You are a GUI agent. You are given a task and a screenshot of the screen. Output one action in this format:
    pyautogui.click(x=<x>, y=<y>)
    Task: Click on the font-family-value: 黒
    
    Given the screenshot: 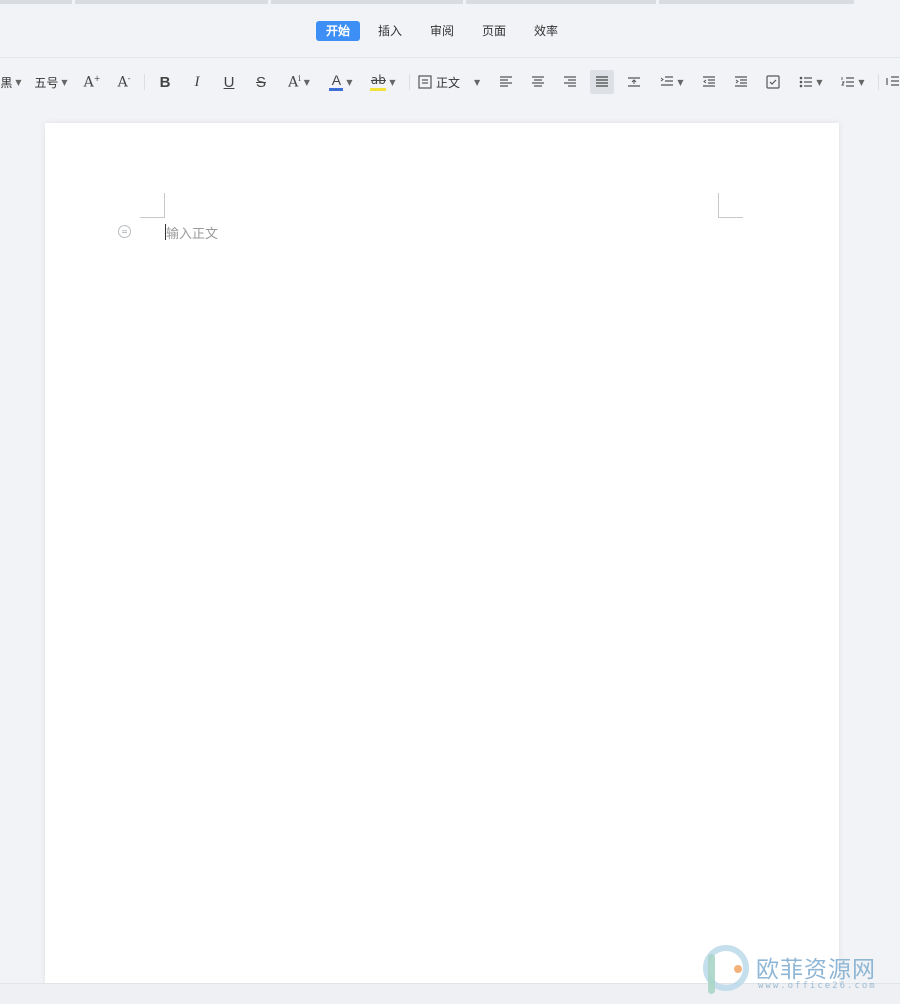 What is the action you would take?
    pyautogui.click(x=6, y=82)
    